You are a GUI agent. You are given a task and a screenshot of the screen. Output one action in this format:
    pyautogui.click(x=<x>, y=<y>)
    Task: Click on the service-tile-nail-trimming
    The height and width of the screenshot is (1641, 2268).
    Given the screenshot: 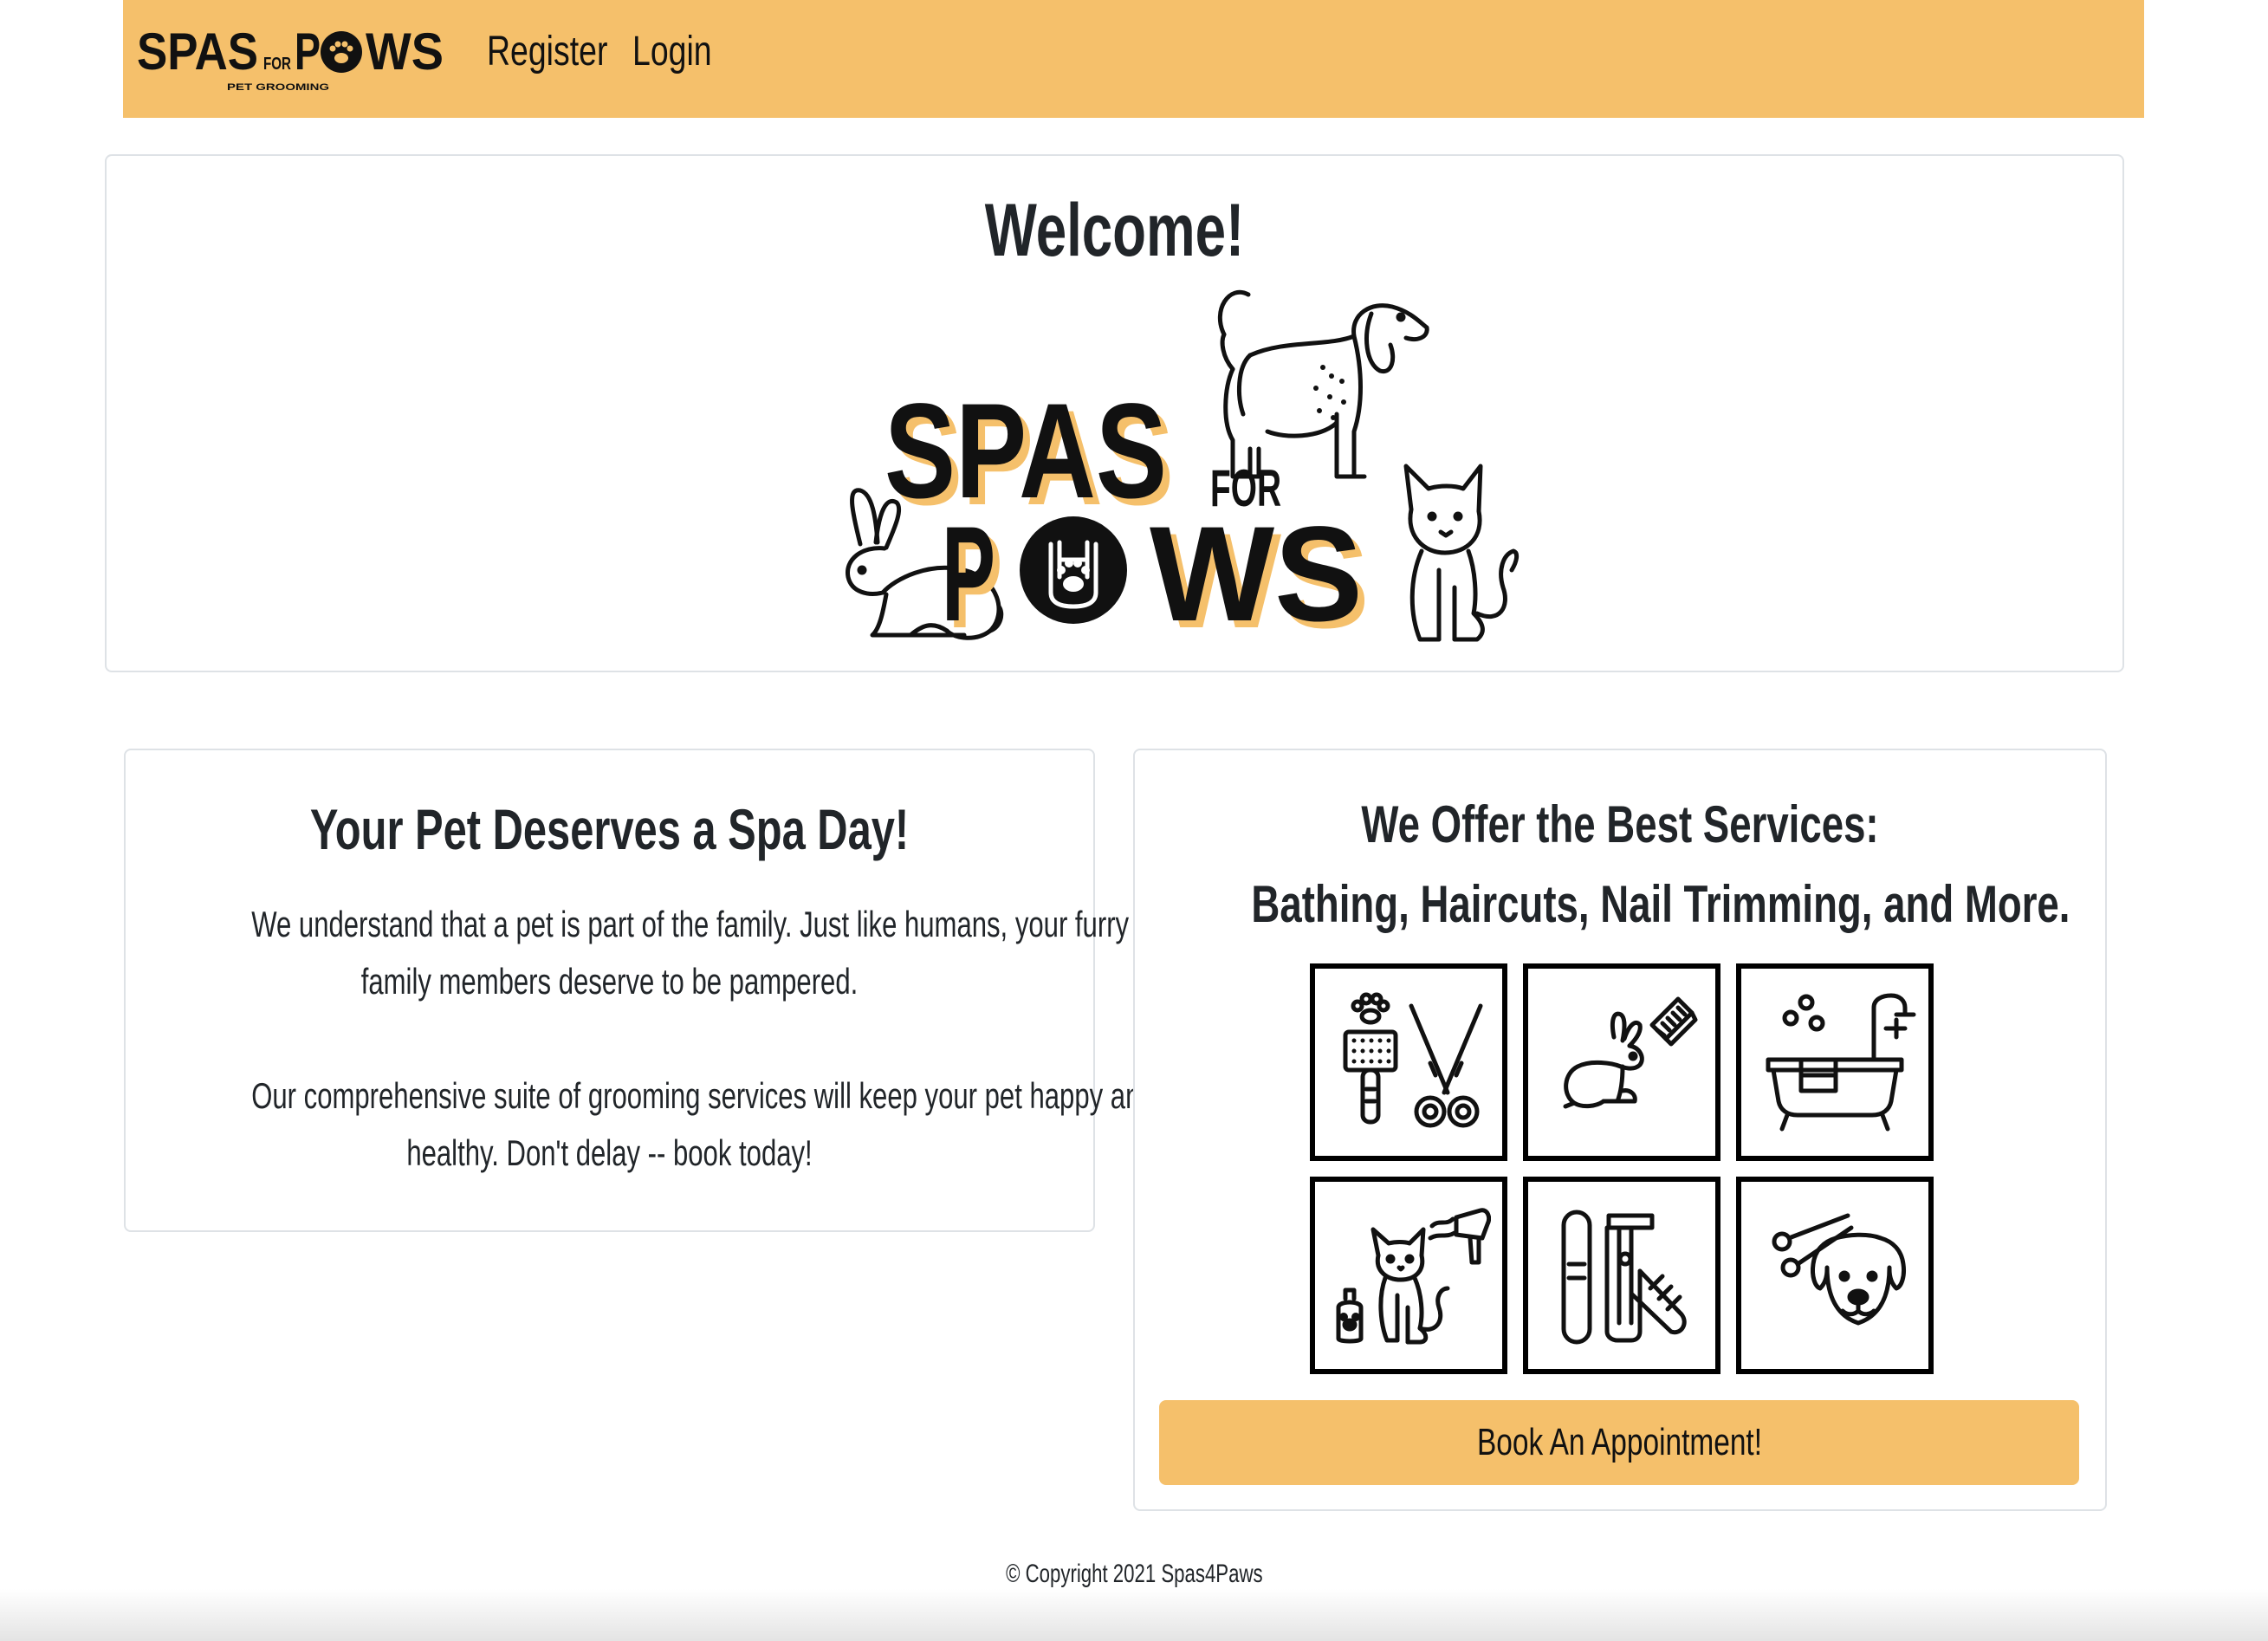 What is the action you would take?
    pyautogui.click(x=1621, y=1275)
    